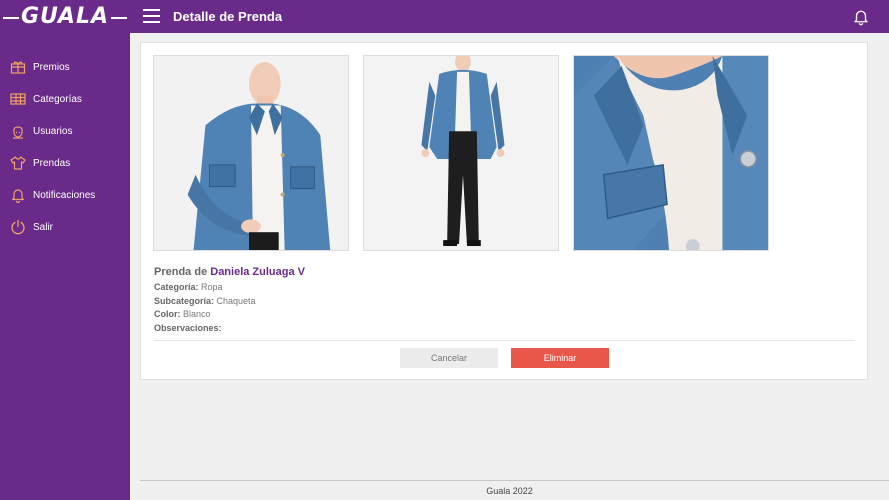 Image resolution: width=889 pixels, height=500 pixels. Describe the element at coordinates (182, 314) in the screenshot. I see `color-row: Color: Blanco` at that location.